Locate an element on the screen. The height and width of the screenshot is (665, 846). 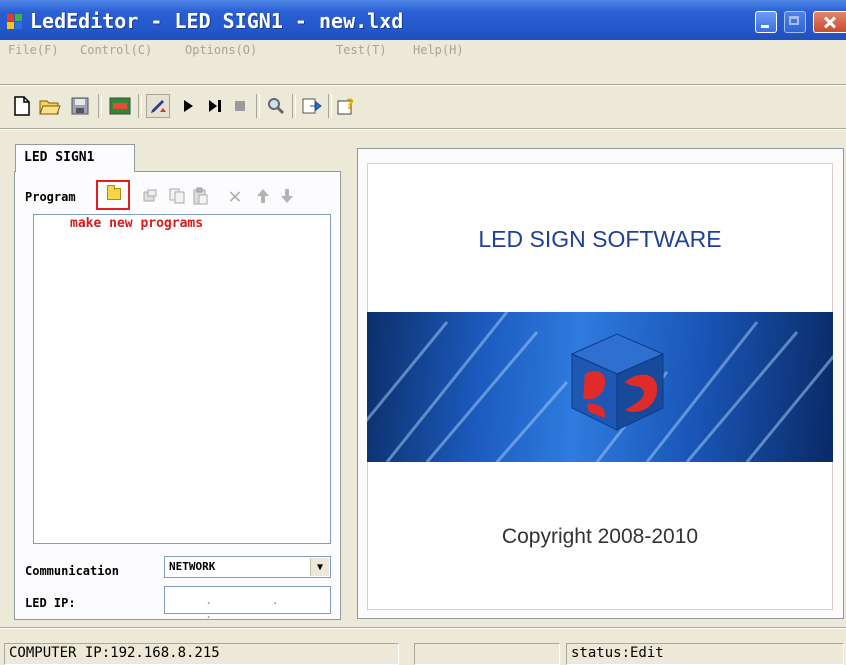
status-computer-ip: COMPUTER IP:192.168.8.215 is located at coordinates (201, 654).